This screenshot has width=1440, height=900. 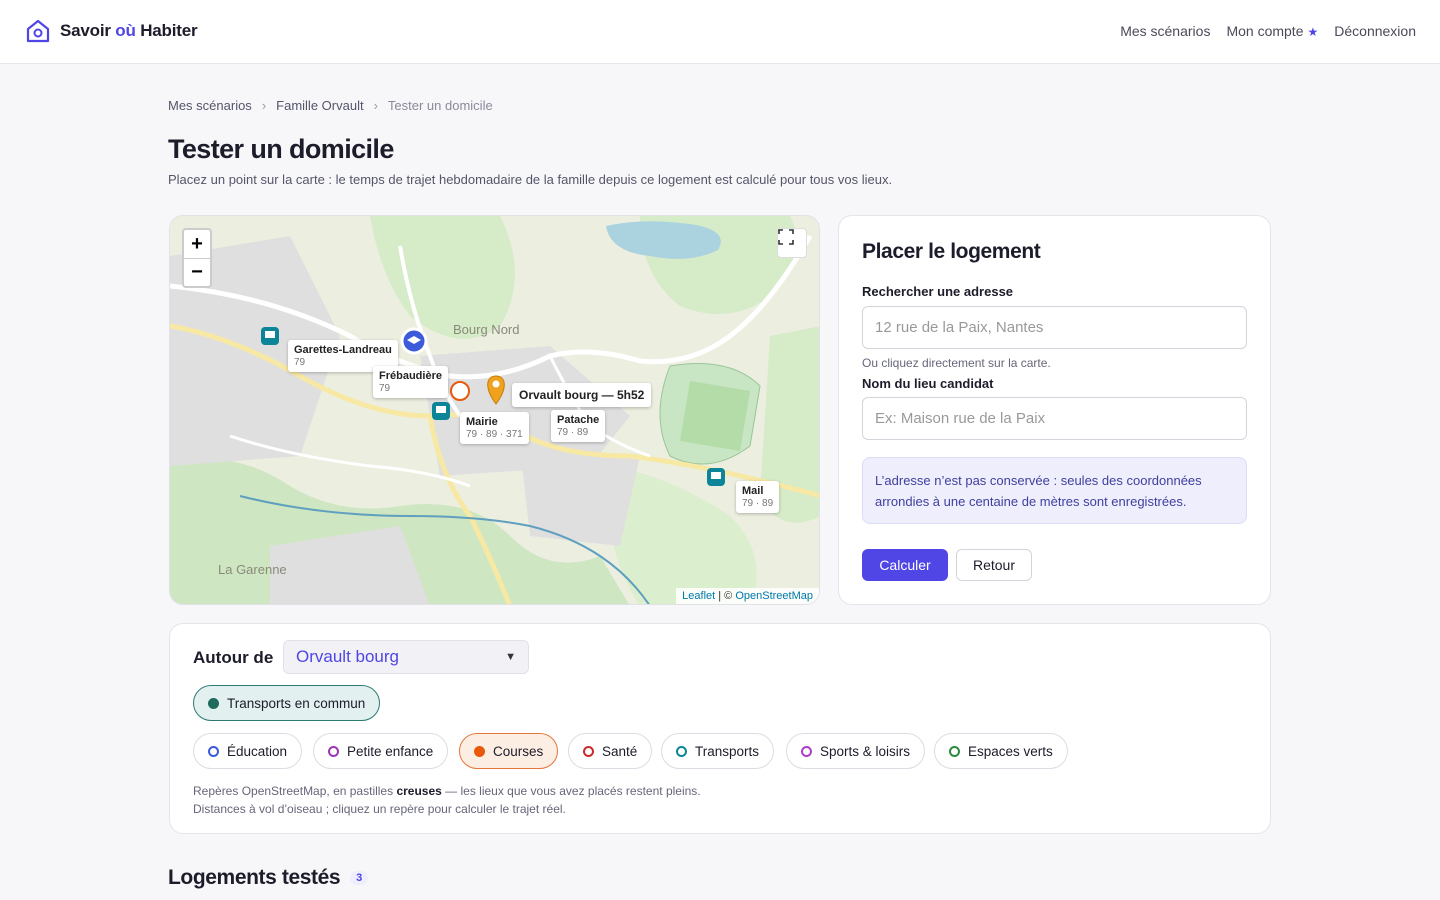 What do you see at coordinates (956, 363) in the screenshot?
I see `map-click-hint: Ou cliquez directement sur la carte.` at bounding box center [956, 363].